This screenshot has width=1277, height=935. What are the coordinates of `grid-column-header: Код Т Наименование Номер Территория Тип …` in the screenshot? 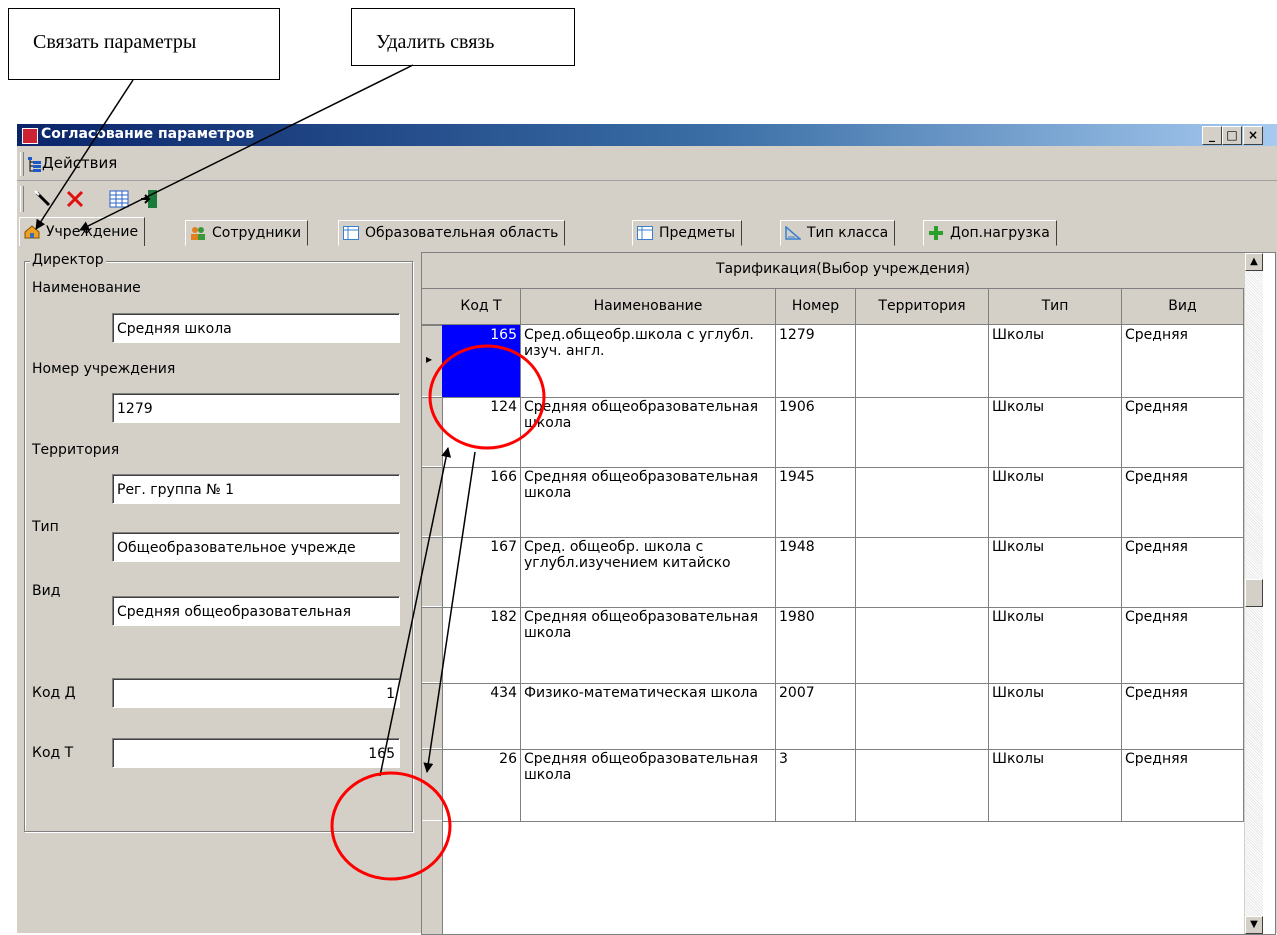 It's located at (833, 307).